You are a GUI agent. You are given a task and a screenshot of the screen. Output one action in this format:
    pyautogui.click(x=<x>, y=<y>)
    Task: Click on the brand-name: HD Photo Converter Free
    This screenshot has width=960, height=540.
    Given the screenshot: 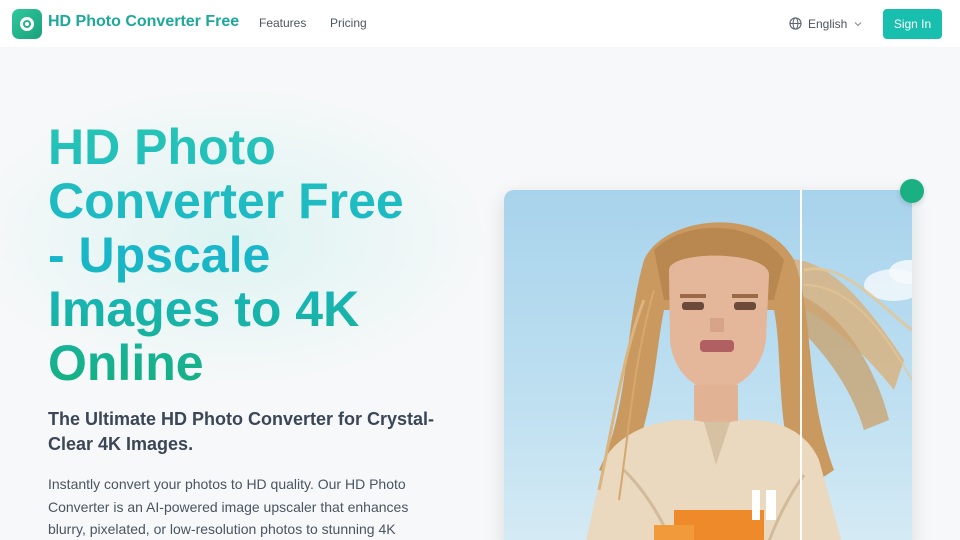 What is the action you would take?
    pyautogui.click(x=143, y=22)
    